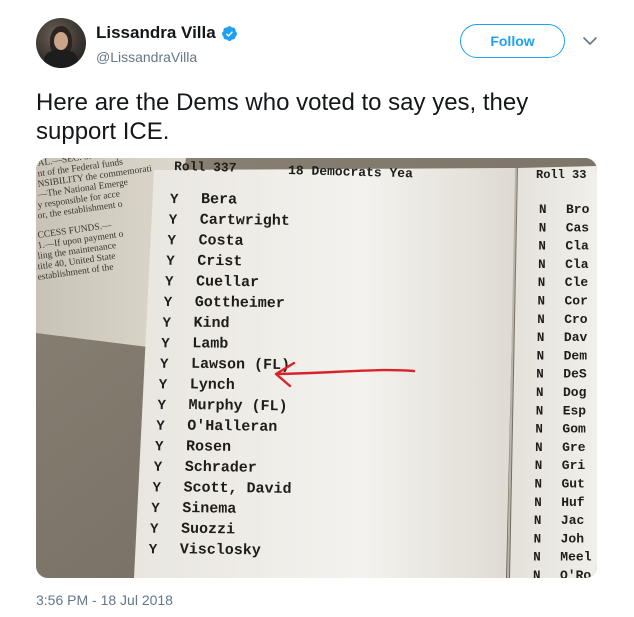 The width and height of the screenshot is (634, 617). Describe the element at coordinates (229, 33) in the screenshot. I see `verified-badge-icon` at that location.